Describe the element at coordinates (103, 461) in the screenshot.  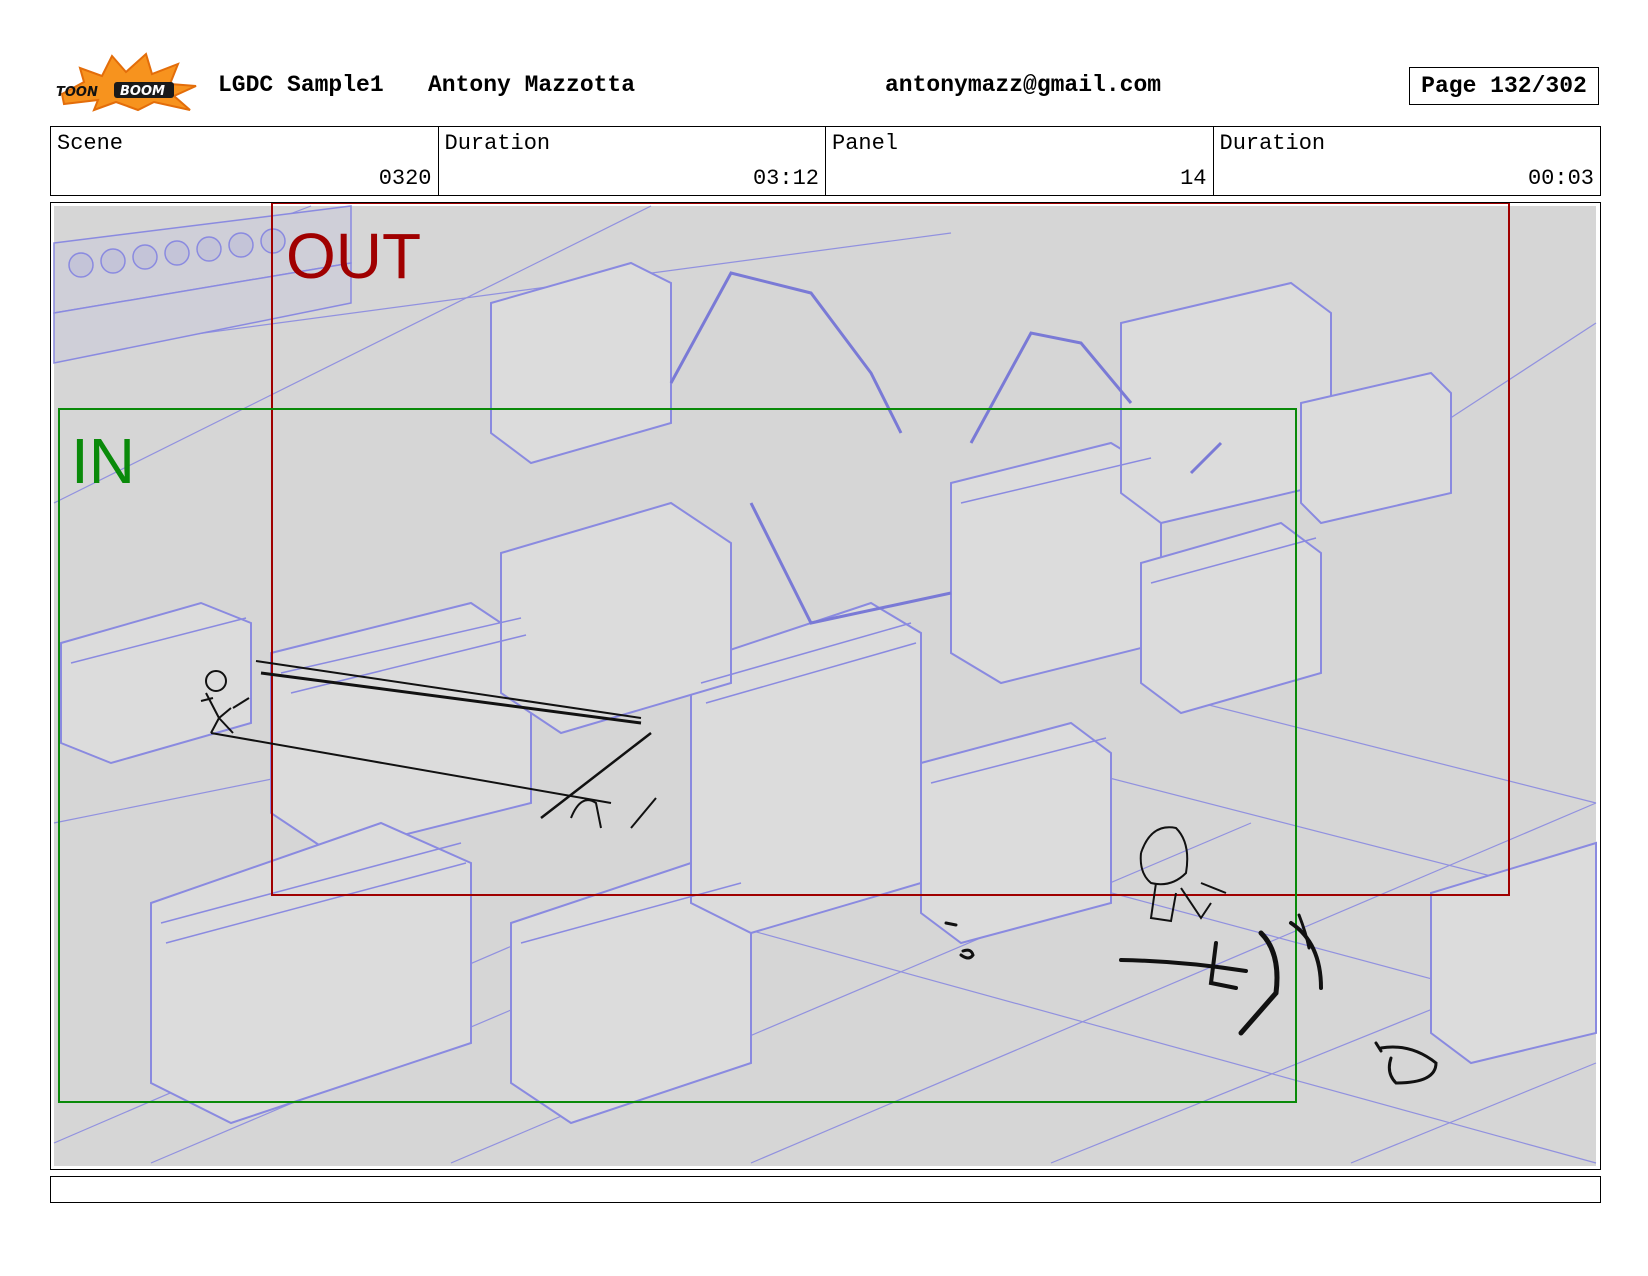
I see `in-label: IN` at that location.